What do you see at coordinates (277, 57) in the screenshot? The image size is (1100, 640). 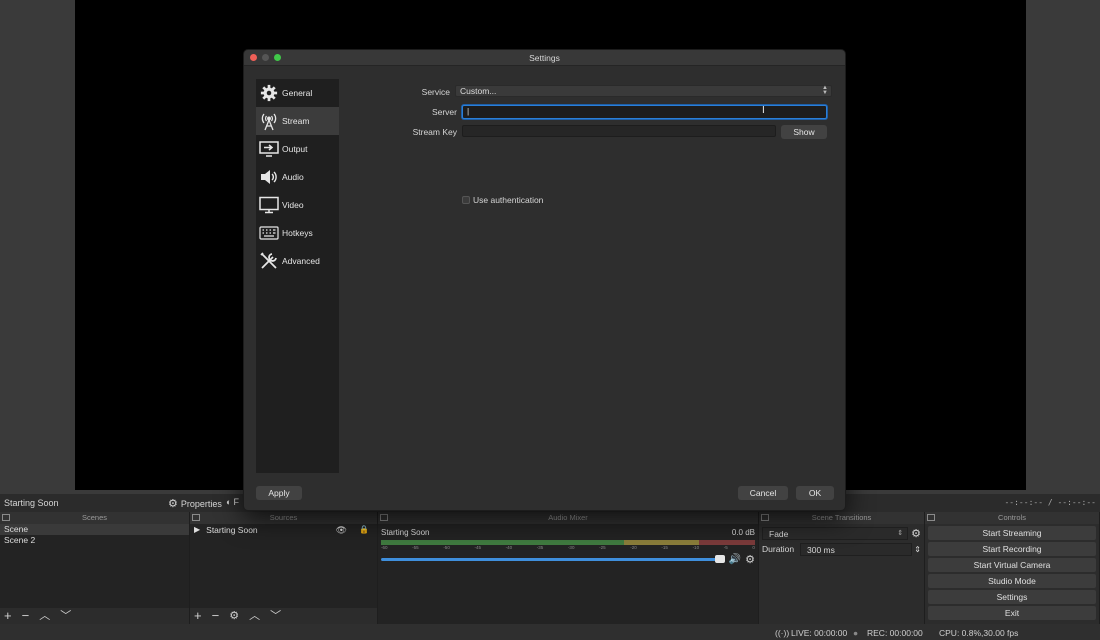 I see `zoom-window-button` at bounding box center [277, 57].